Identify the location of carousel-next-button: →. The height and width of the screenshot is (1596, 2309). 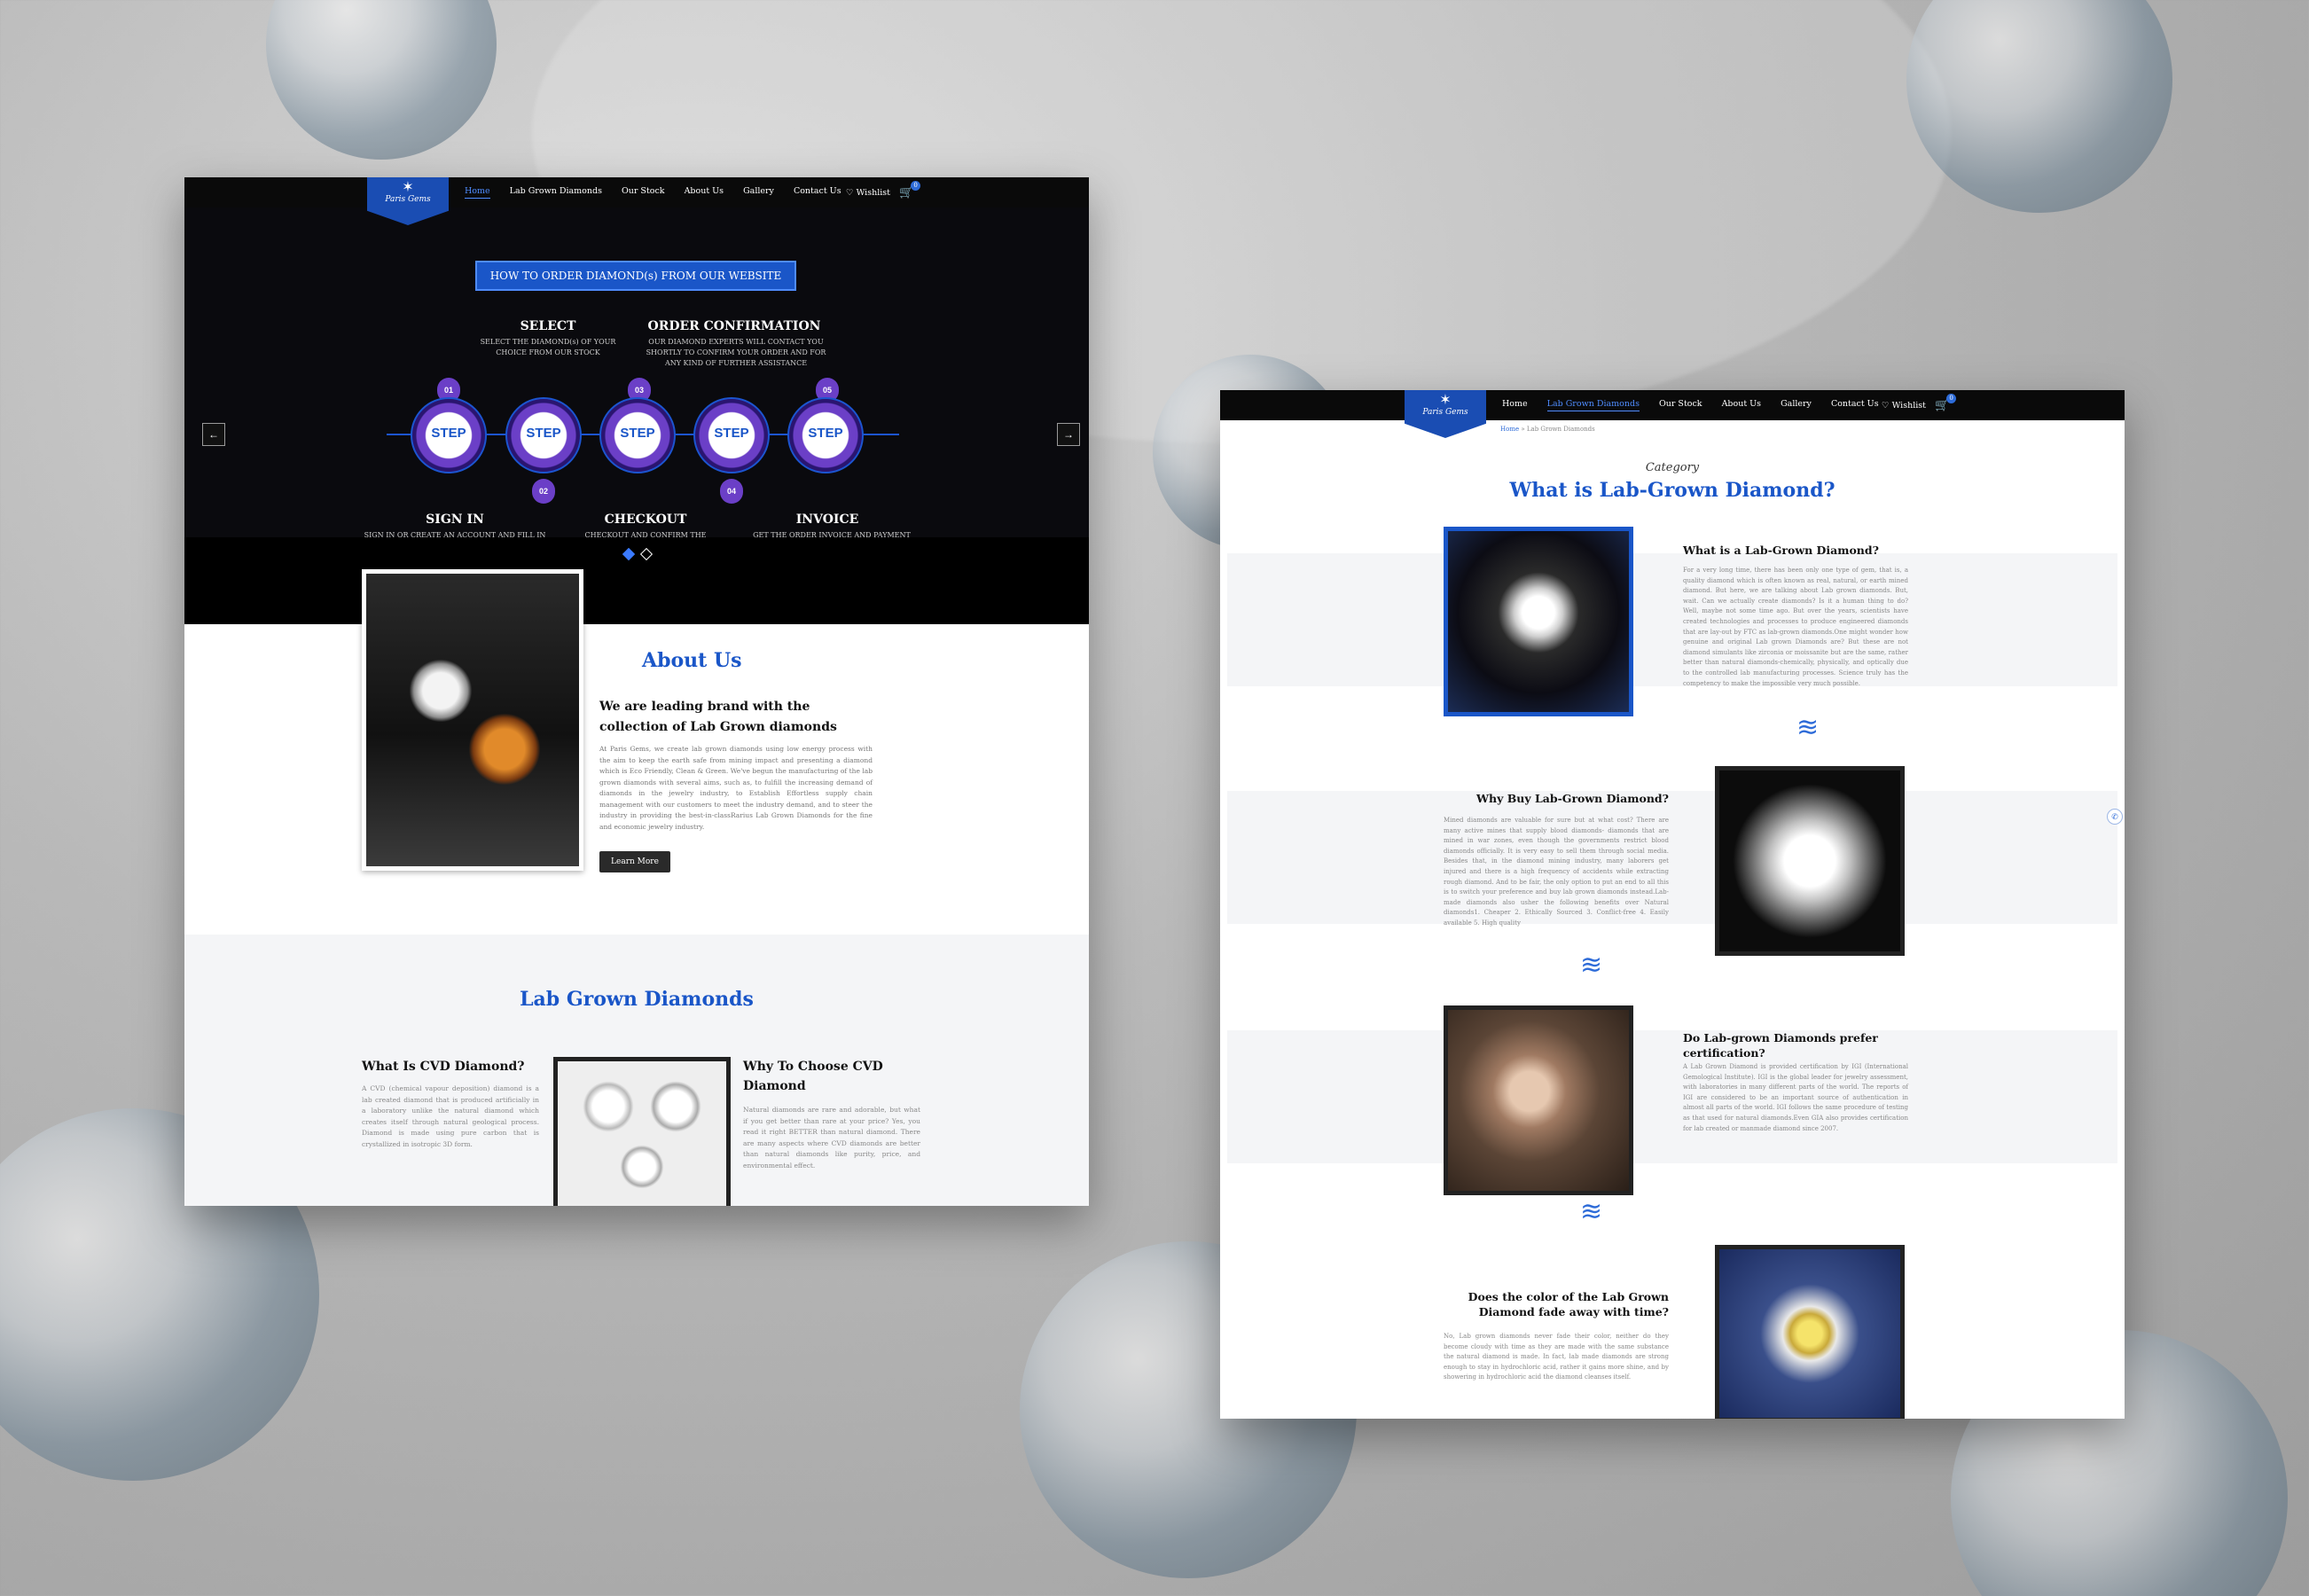
(1068, 435).